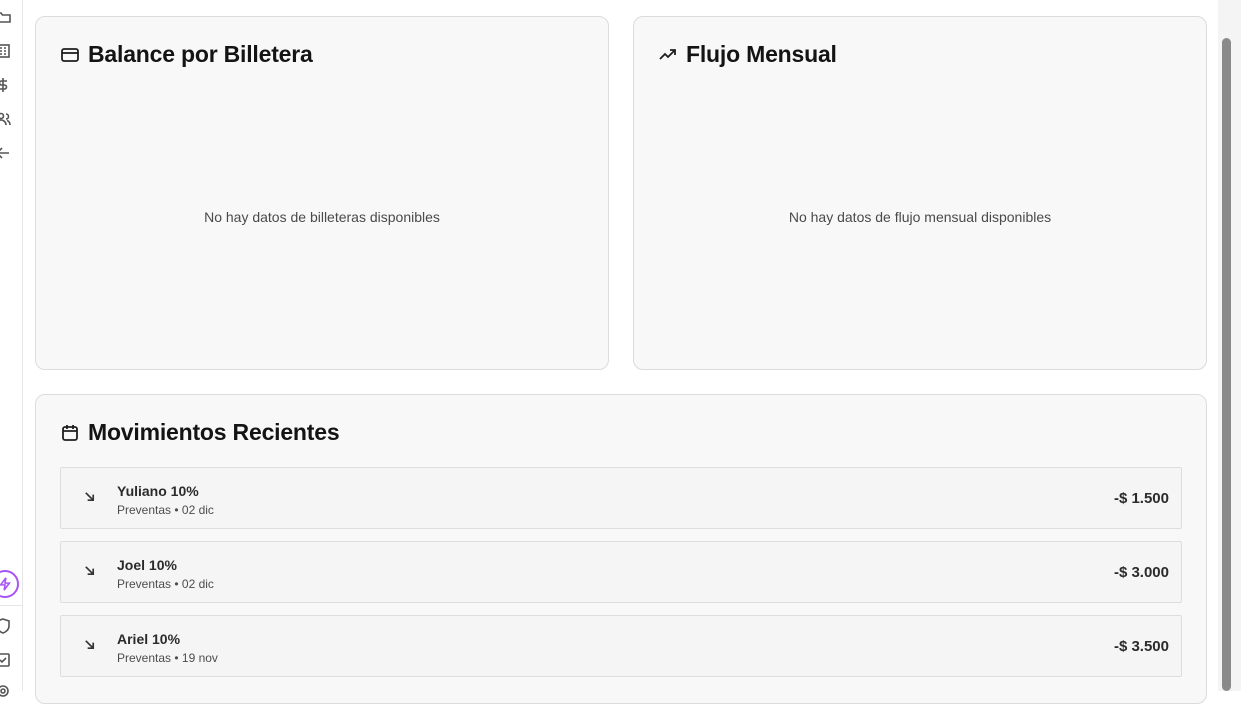 This screenshot has height=704, width=1241. What do you see at coordinates (147, 565) in the screenshot?
I see `movement-title: Joel 10%` at bounding box center [147, 565].